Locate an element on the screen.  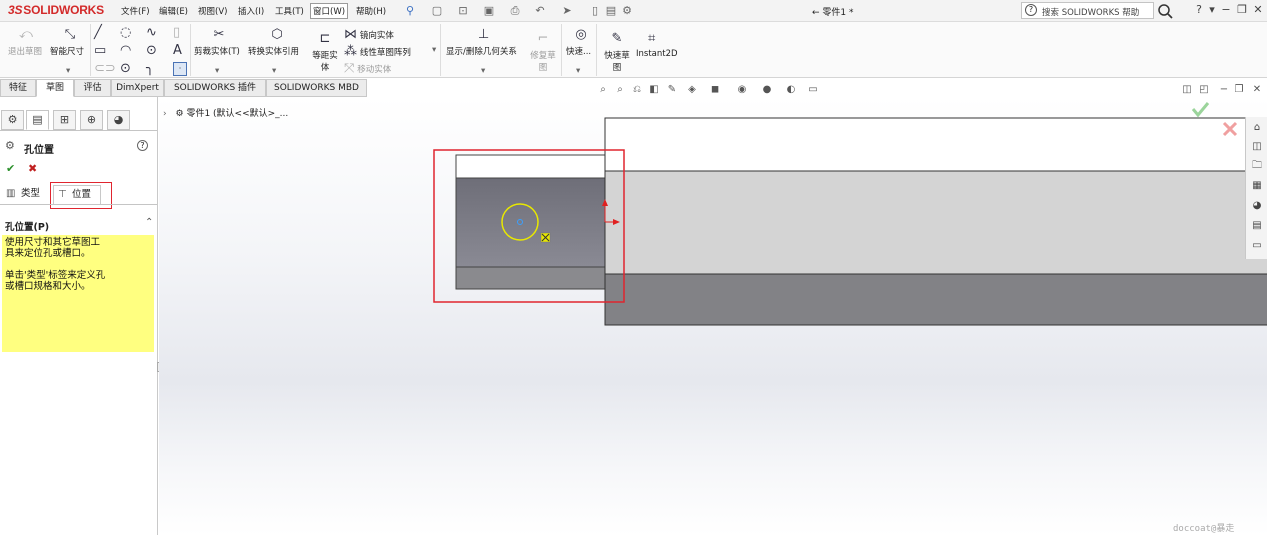
restore-icon: ❐ is located at coordinates (1242, 10).